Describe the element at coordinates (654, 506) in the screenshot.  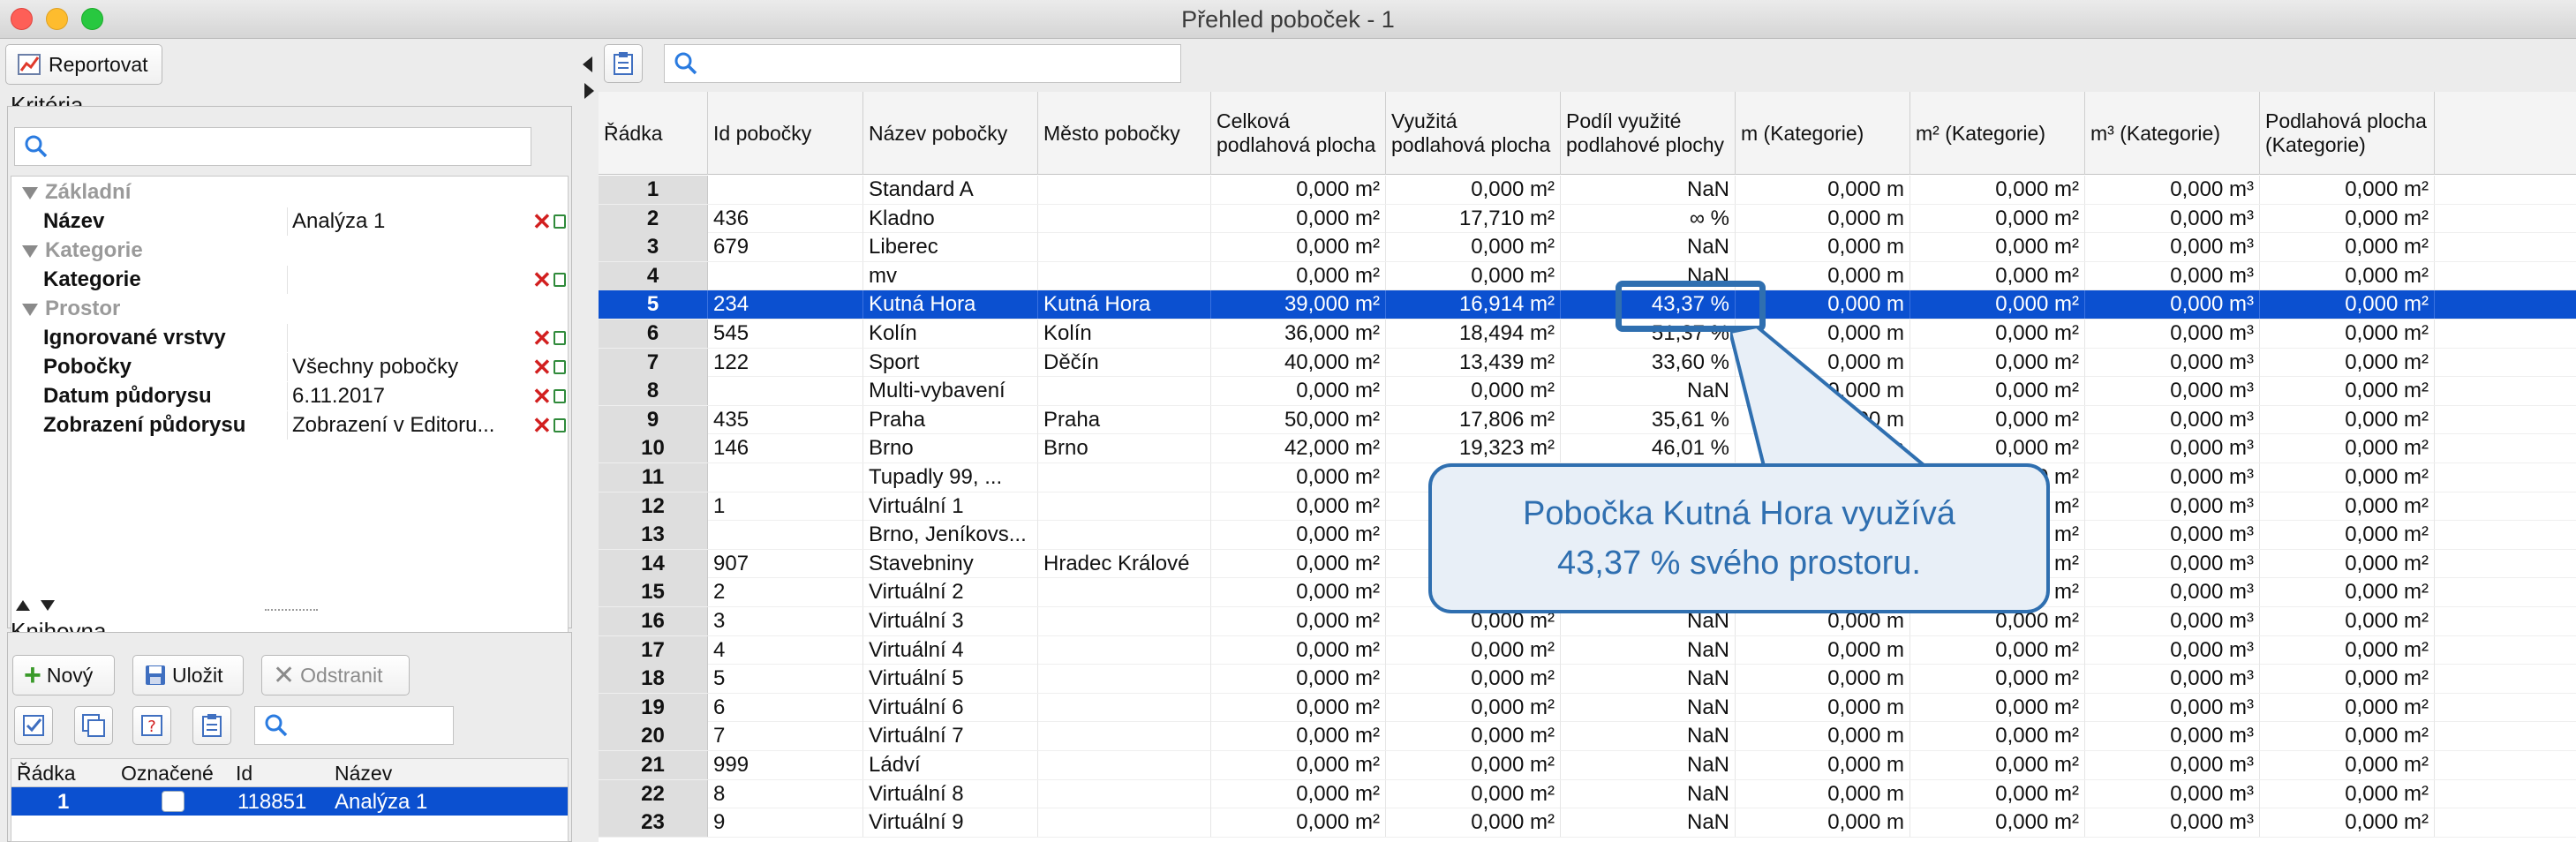
I see `col-row-cell: 12` at that location.